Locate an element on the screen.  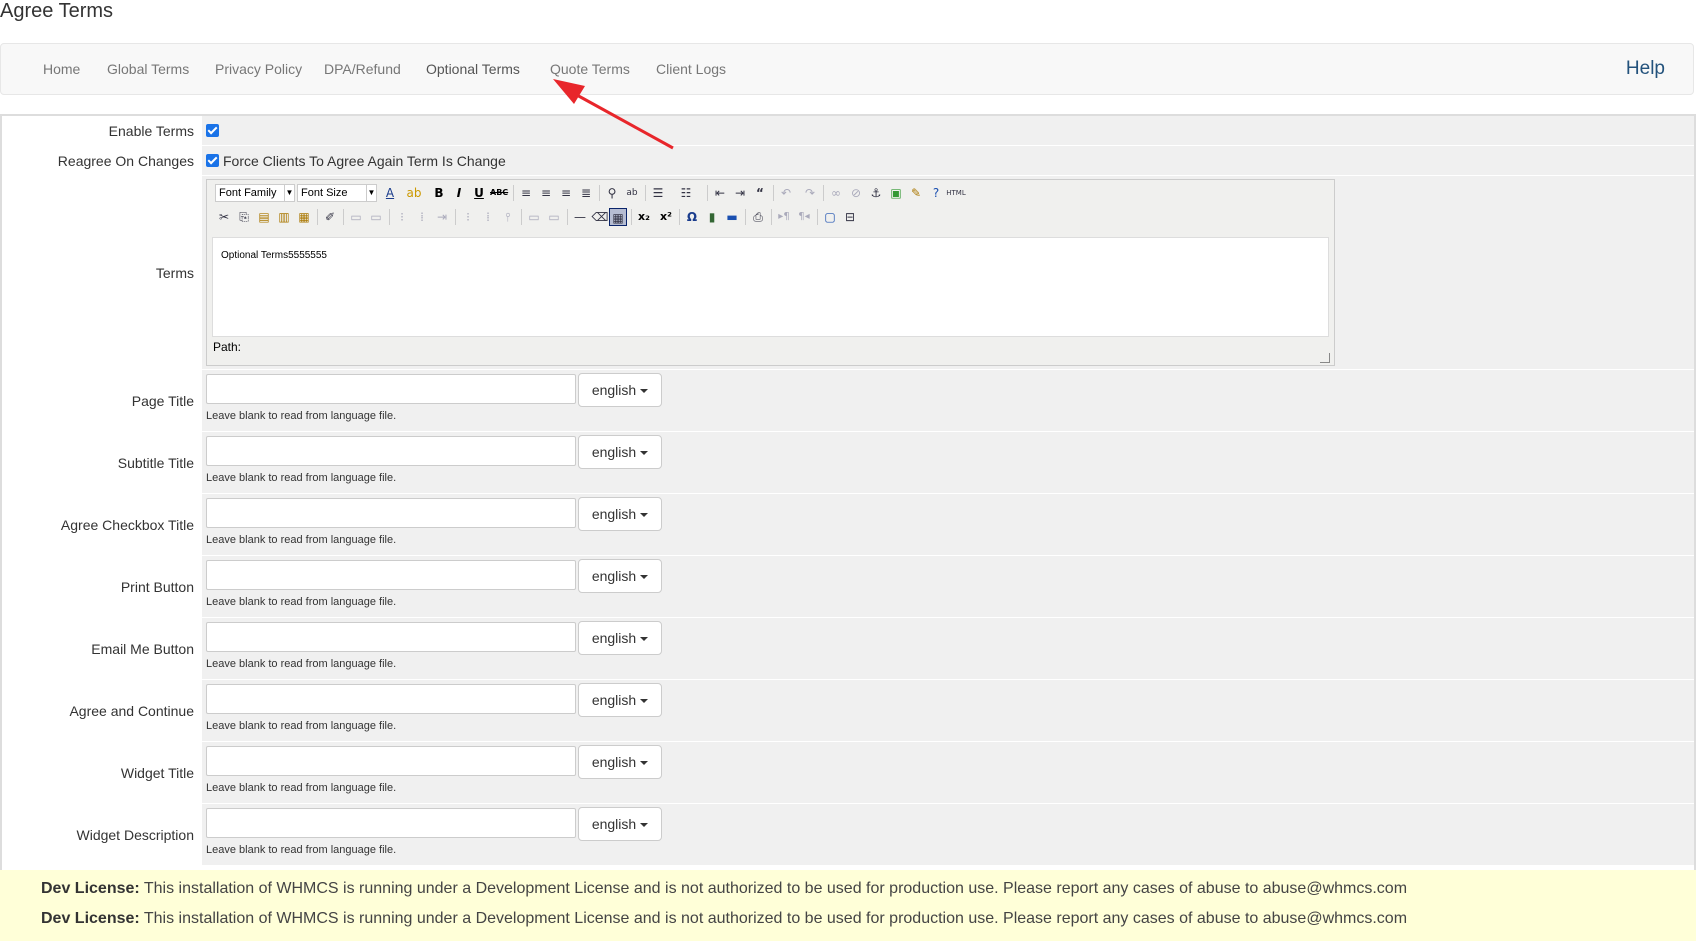
subtitle-title-language-button: english is located at coordinates (620, 452).